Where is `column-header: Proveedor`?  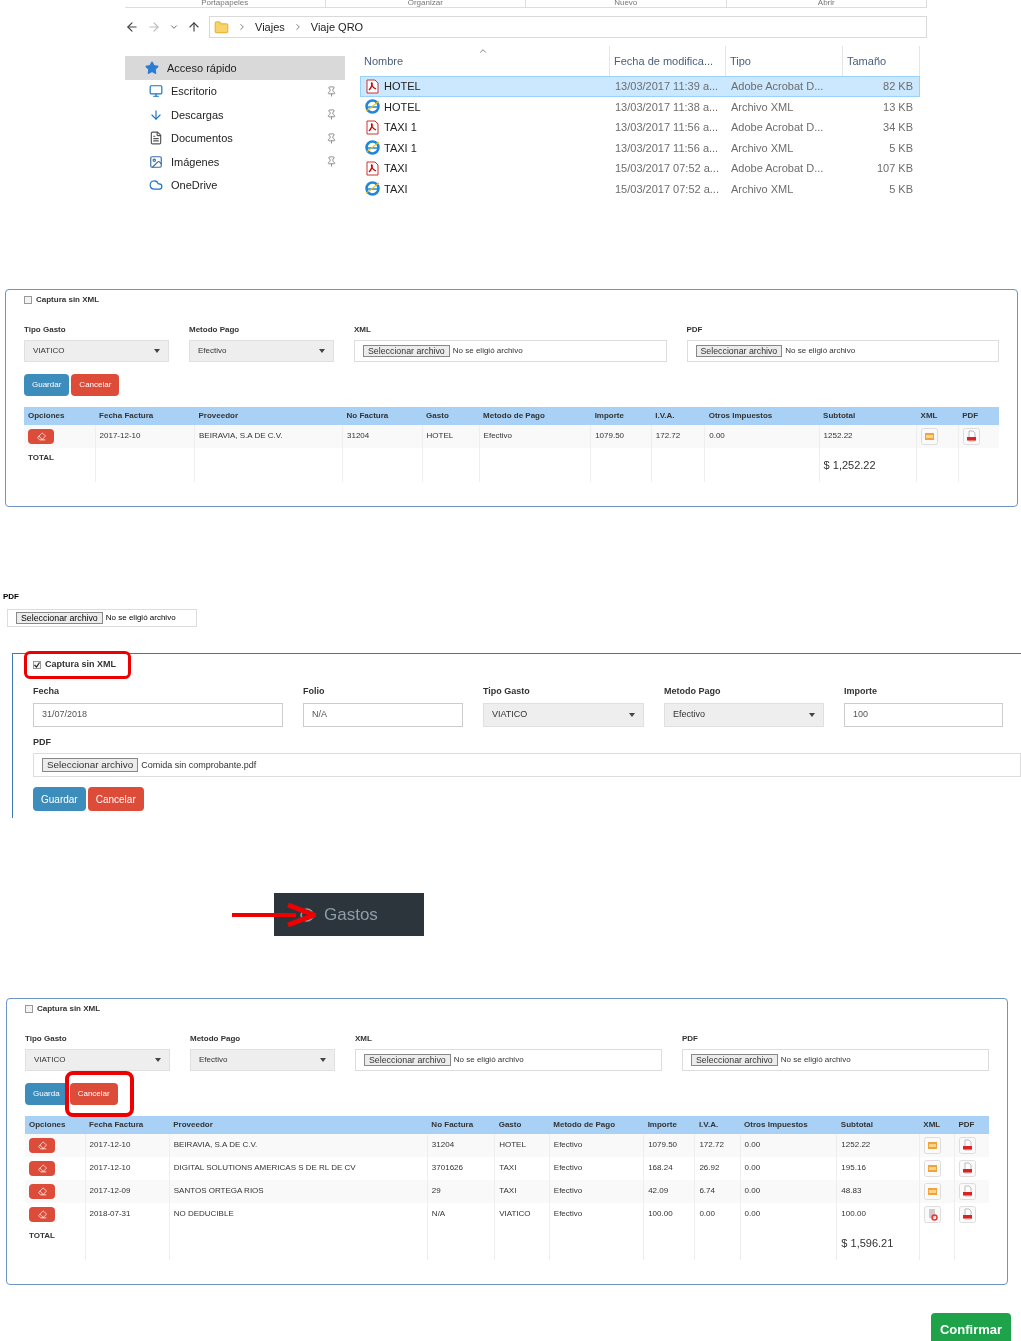 column-header: Proveedor is located at coordinates (298, 1125).